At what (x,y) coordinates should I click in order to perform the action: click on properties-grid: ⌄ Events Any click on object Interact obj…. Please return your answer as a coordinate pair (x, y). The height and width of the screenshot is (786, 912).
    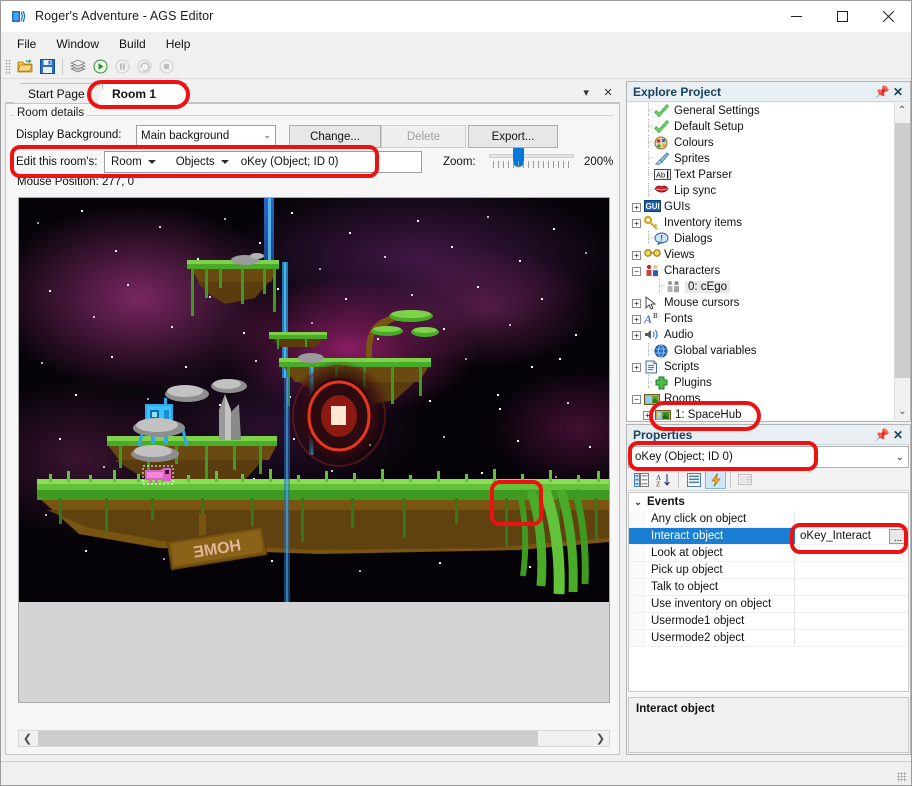
    Looking at the image, I should click on (768, 592).